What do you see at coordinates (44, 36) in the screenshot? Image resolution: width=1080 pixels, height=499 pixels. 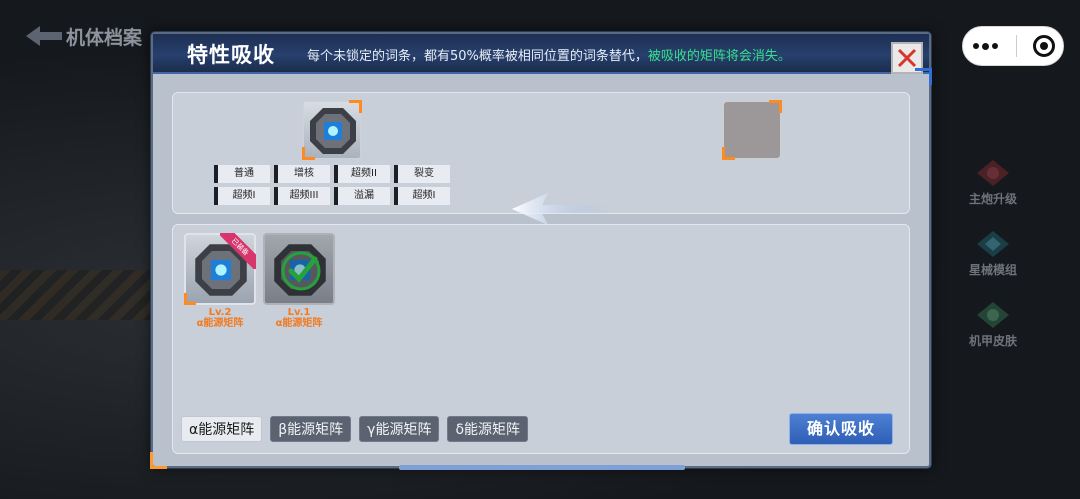 I see `back-arrow-icon` at bounding box center [44, 36].